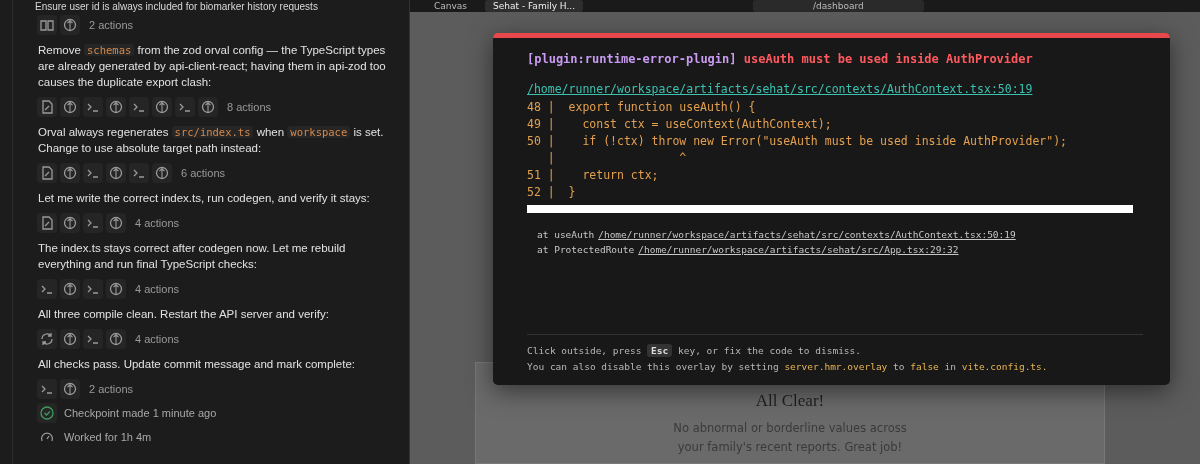  I want to click on stack-frame: at useAuth, so click(566, 234).